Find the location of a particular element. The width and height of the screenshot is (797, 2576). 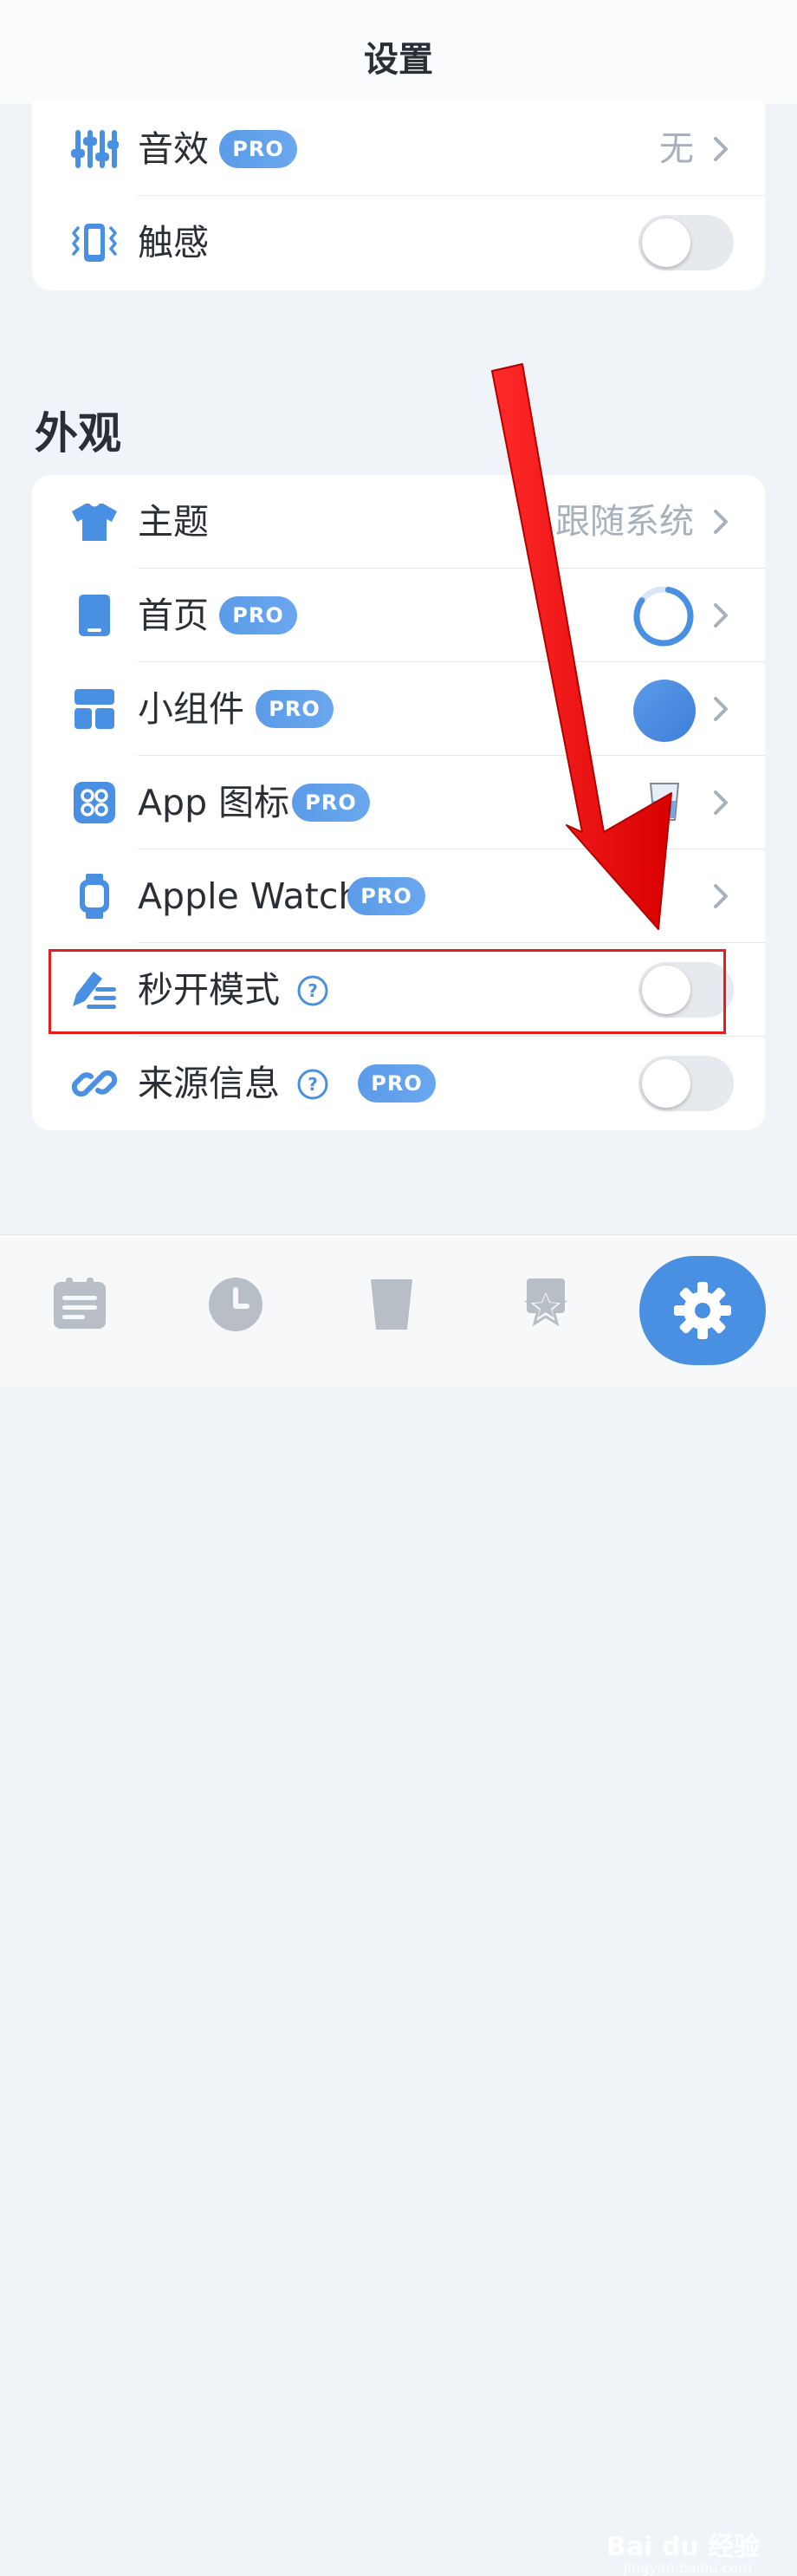

source-info-toggle is located at coordinates (686, 1083).